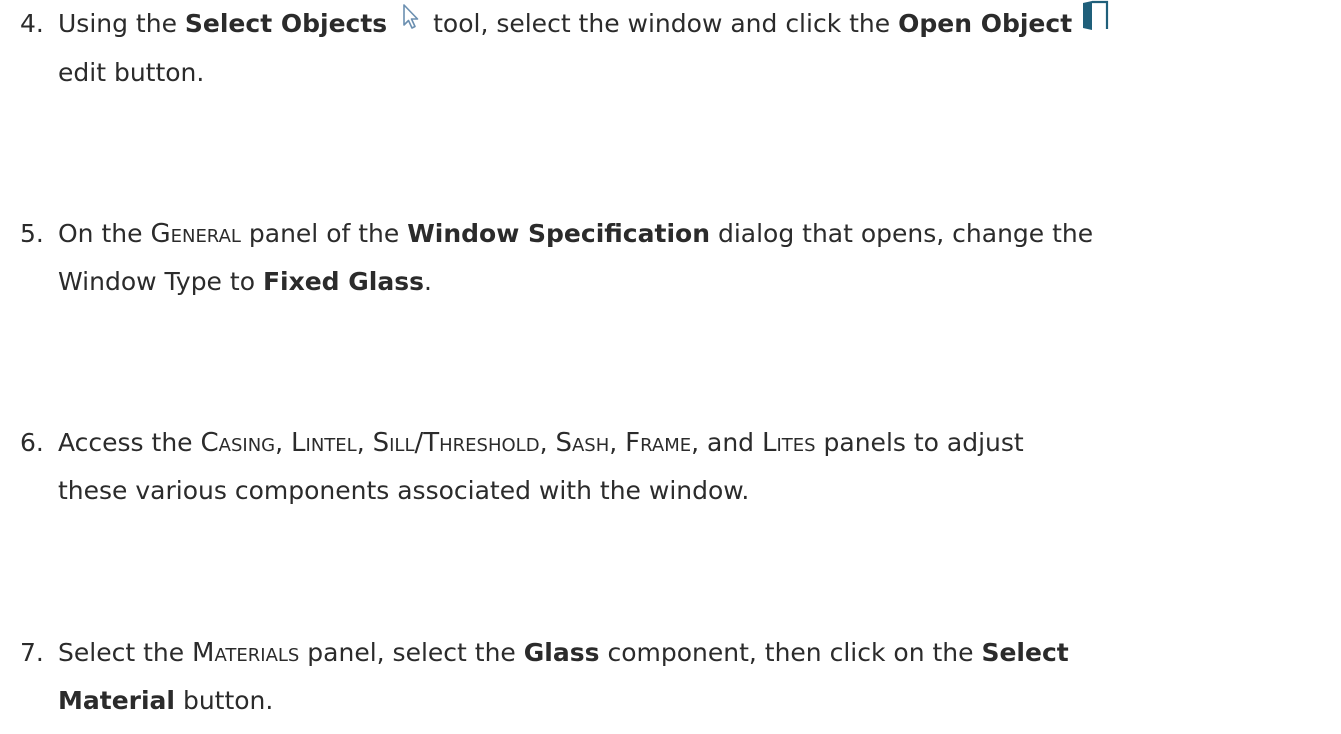  What do you see at coordinates (246, 653) in the screenshot?
I see `materials-panel-label: Materials` at bounding box center [246, 653].